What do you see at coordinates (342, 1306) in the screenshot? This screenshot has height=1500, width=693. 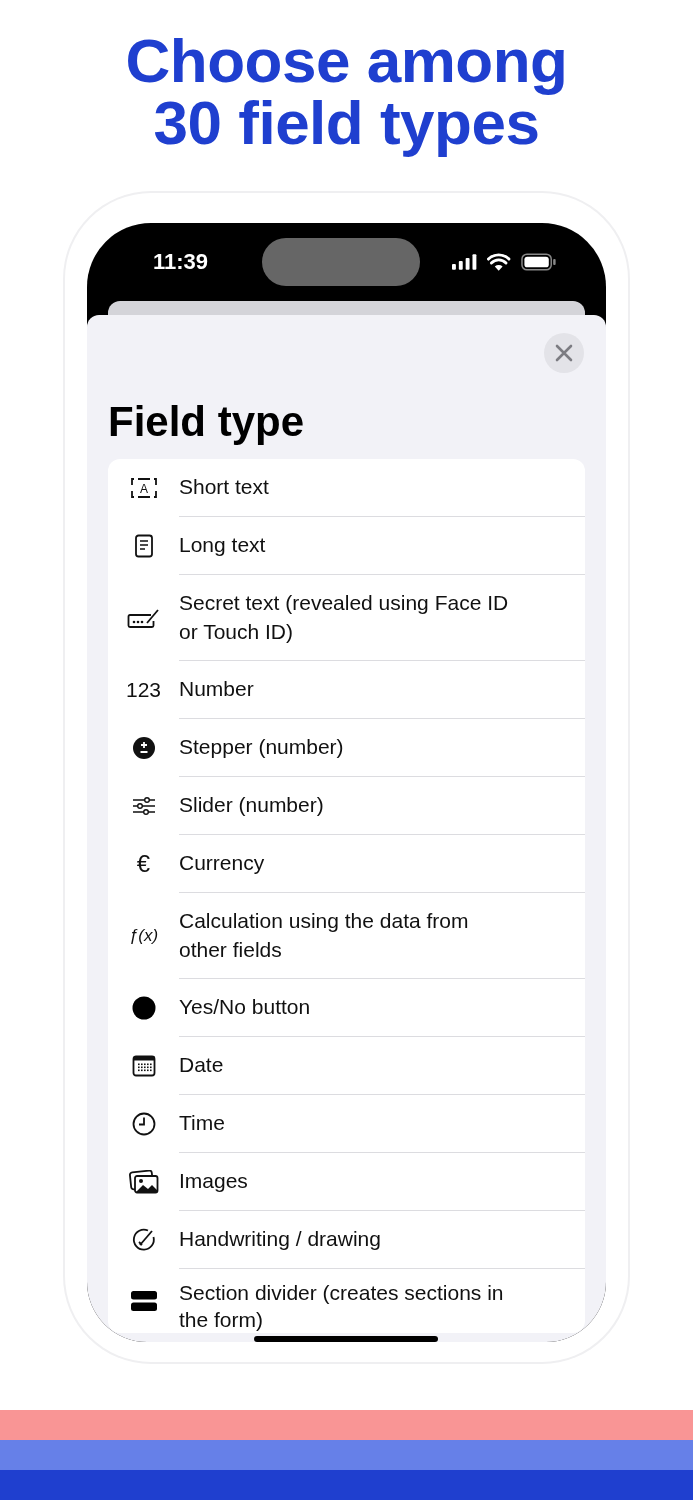 I see `field-type-label: Section divider (creates sections in the form)` at bounding box center [342, 1306].